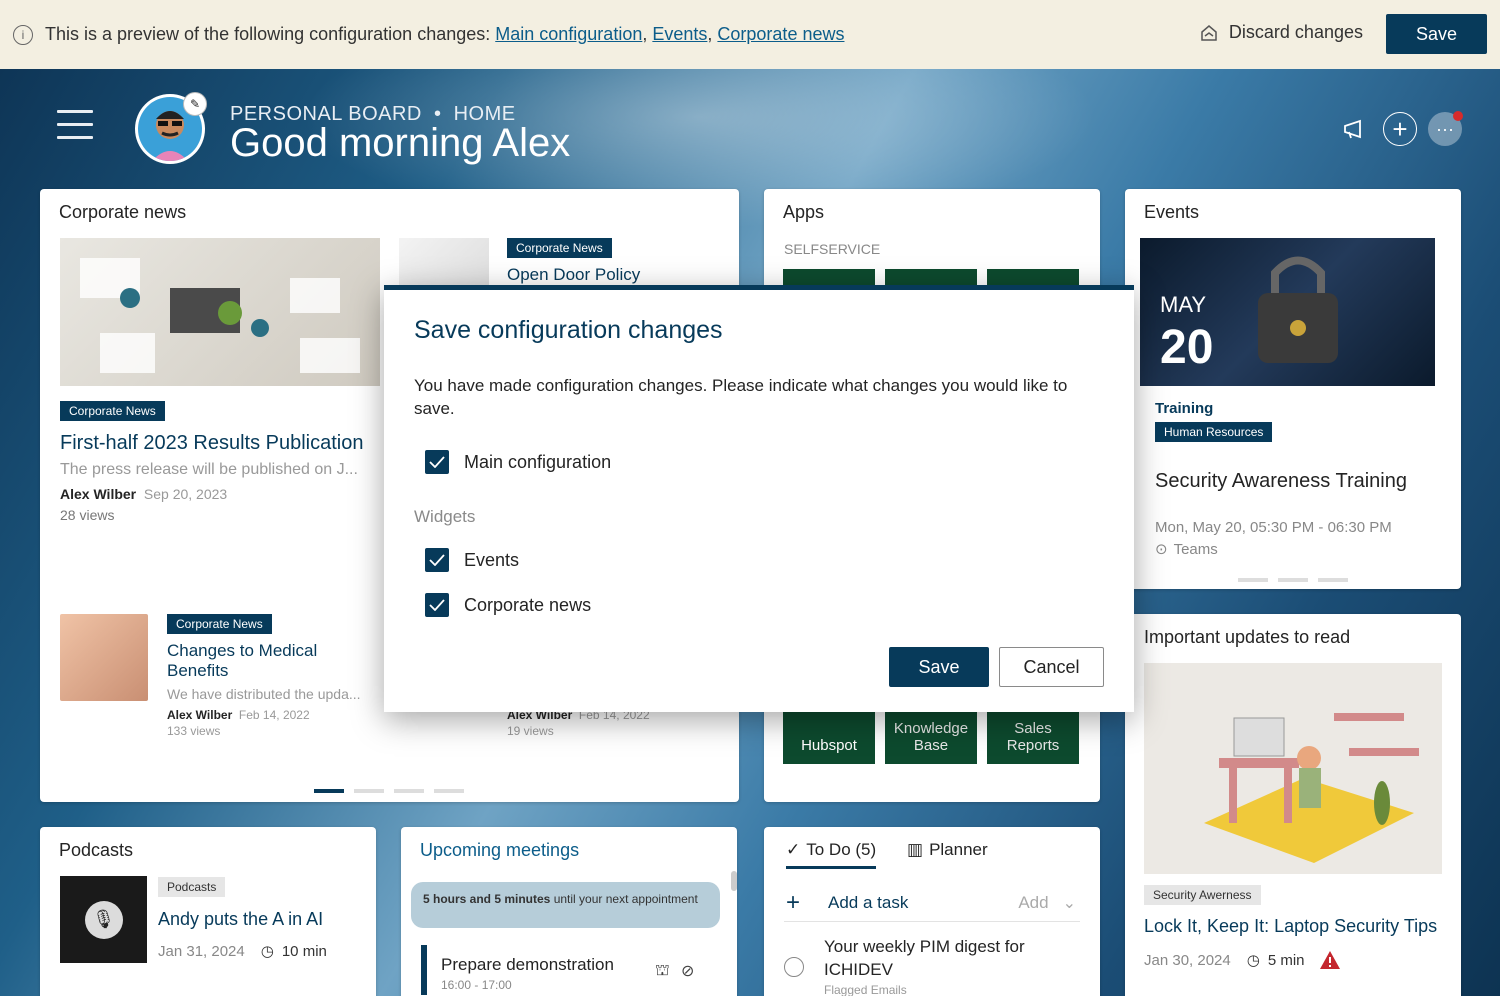  Describe the element at coordinates (793, 849) in the screenshot. I see `check-icon: ✓` at that location.